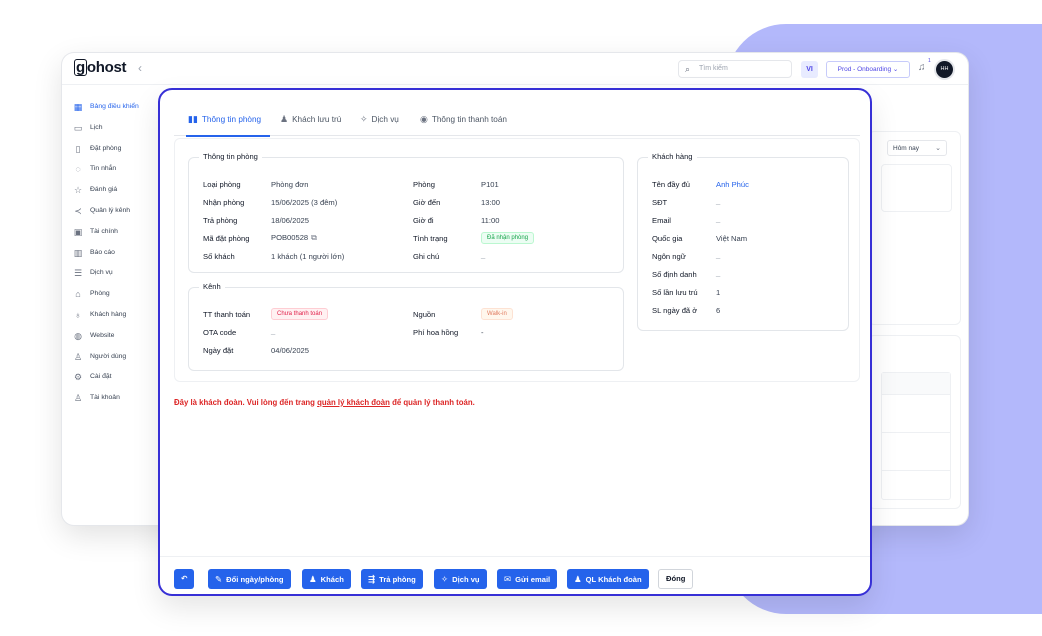 The width and height of the screenshot is (1042, 636). What do you see at coordinates (917, 148) in the screenshot?
I see `date-filter-select: Hôm nay ⌄` at bounding box center [917, 148].